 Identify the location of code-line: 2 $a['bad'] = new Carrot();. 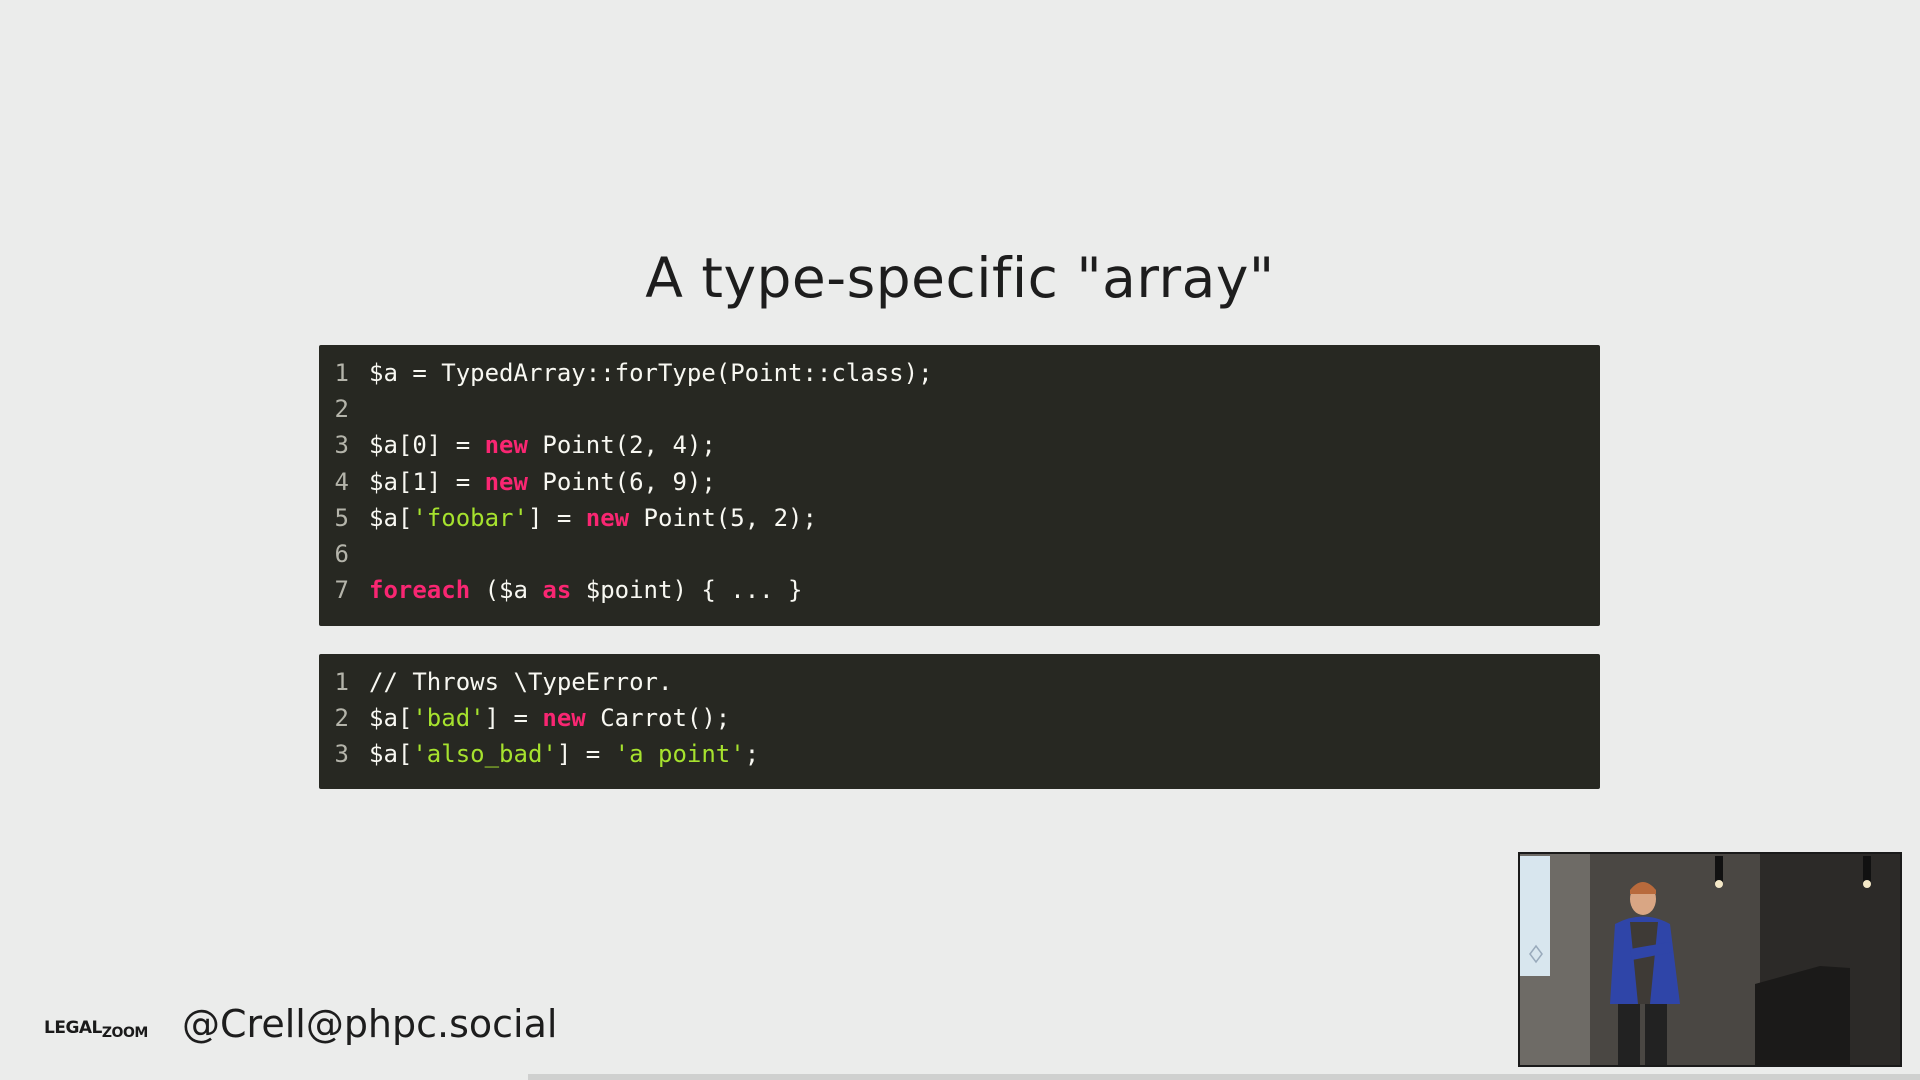
(959, 718).